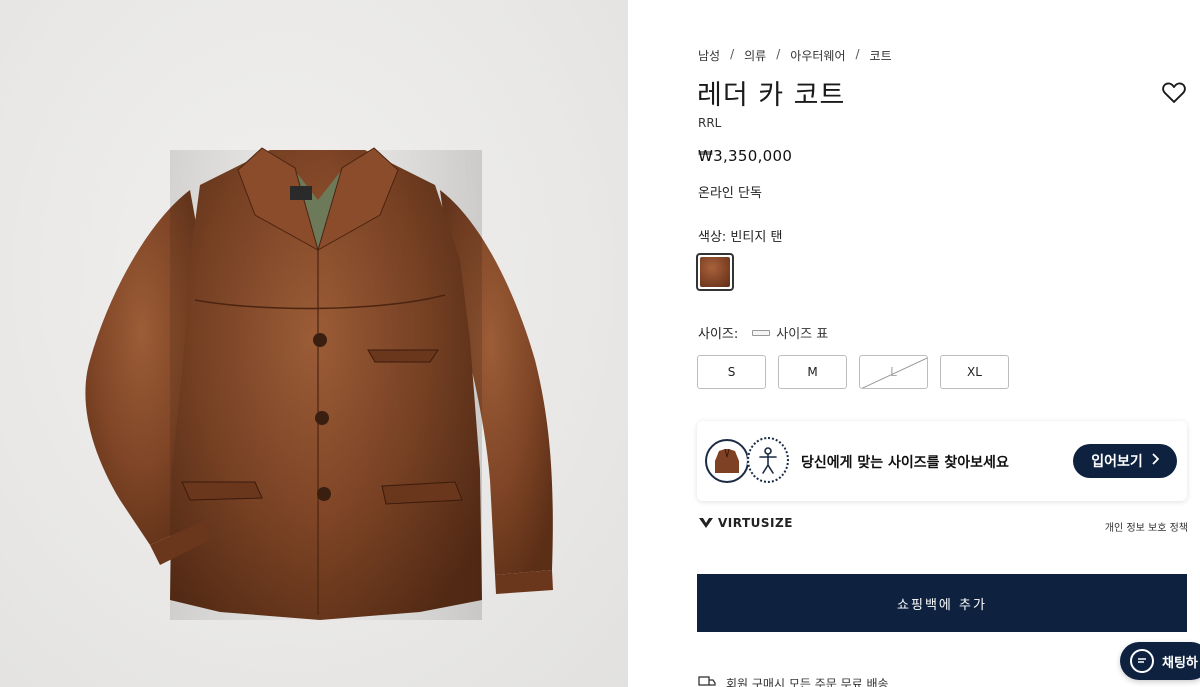 Image resolution: width=1200 pixels, height=687 pixels. Describe the element at coordinates (740, 237) in the screenshot. I see `color-label: 색상: 빈티지 탠` at that location.